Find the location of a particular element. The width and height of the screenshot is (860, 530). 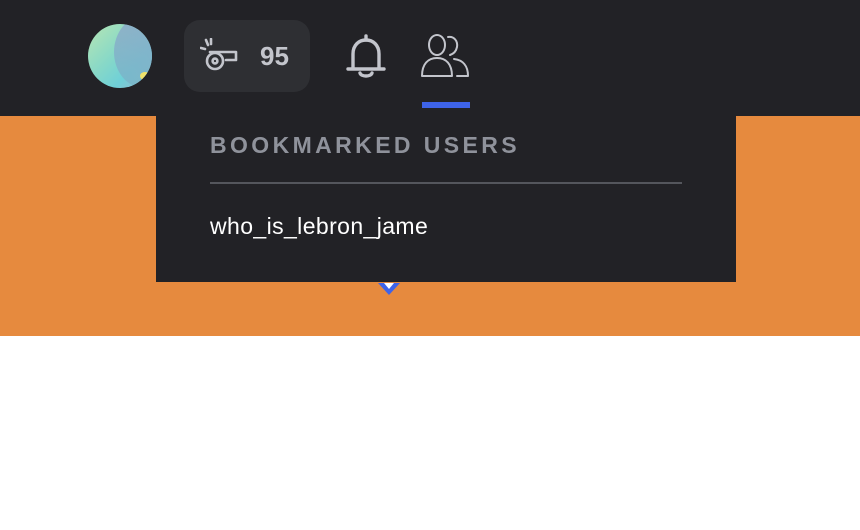

bell-icon is located at coordinates (366, 57).